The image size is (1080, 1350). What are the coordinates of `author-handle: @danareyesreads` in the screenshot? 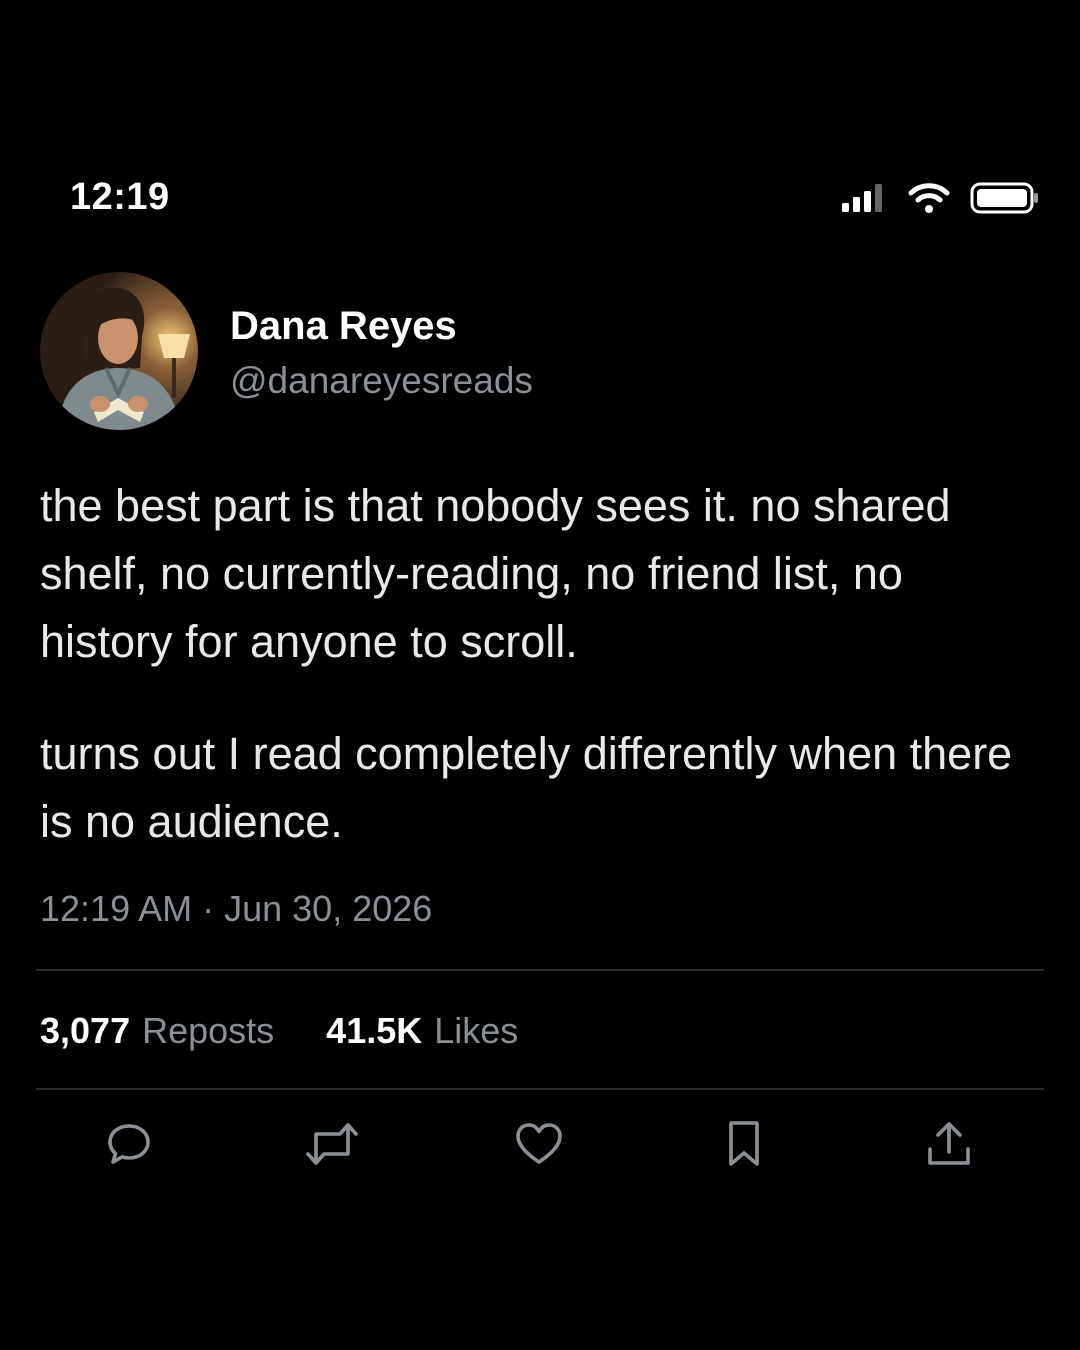 It's located at (381, 381).